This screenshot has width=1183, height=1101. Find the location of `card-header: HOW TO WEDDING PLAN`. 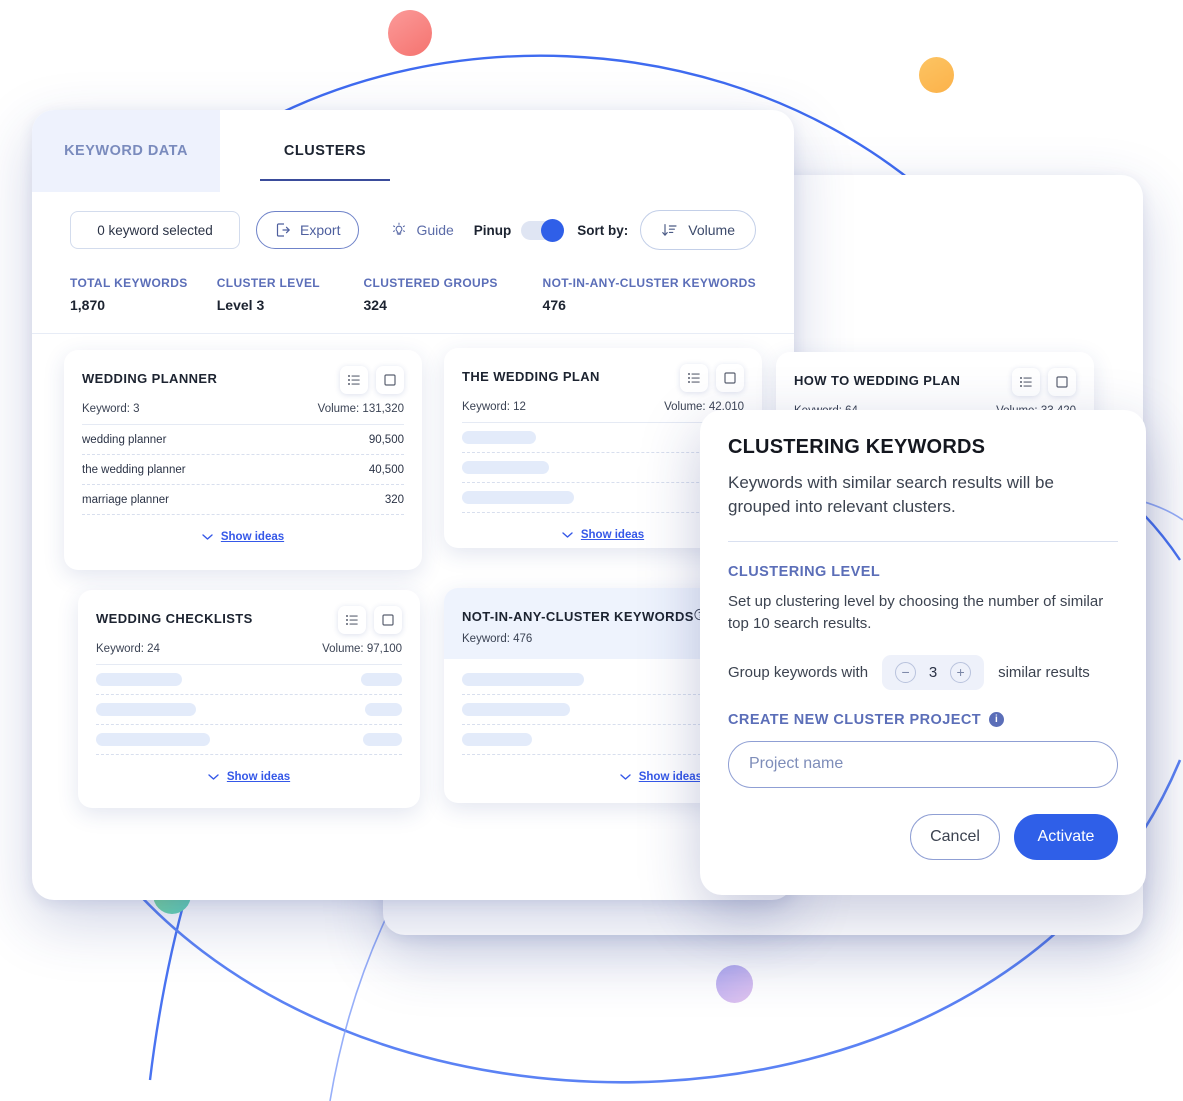

card-header: HOW TO WEDDING PLAN is located at coordinates (935, 384).